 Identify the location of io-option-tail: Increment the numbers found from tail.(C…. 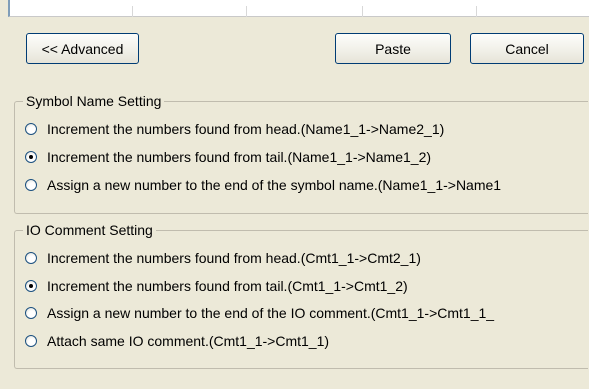
(216, 286).